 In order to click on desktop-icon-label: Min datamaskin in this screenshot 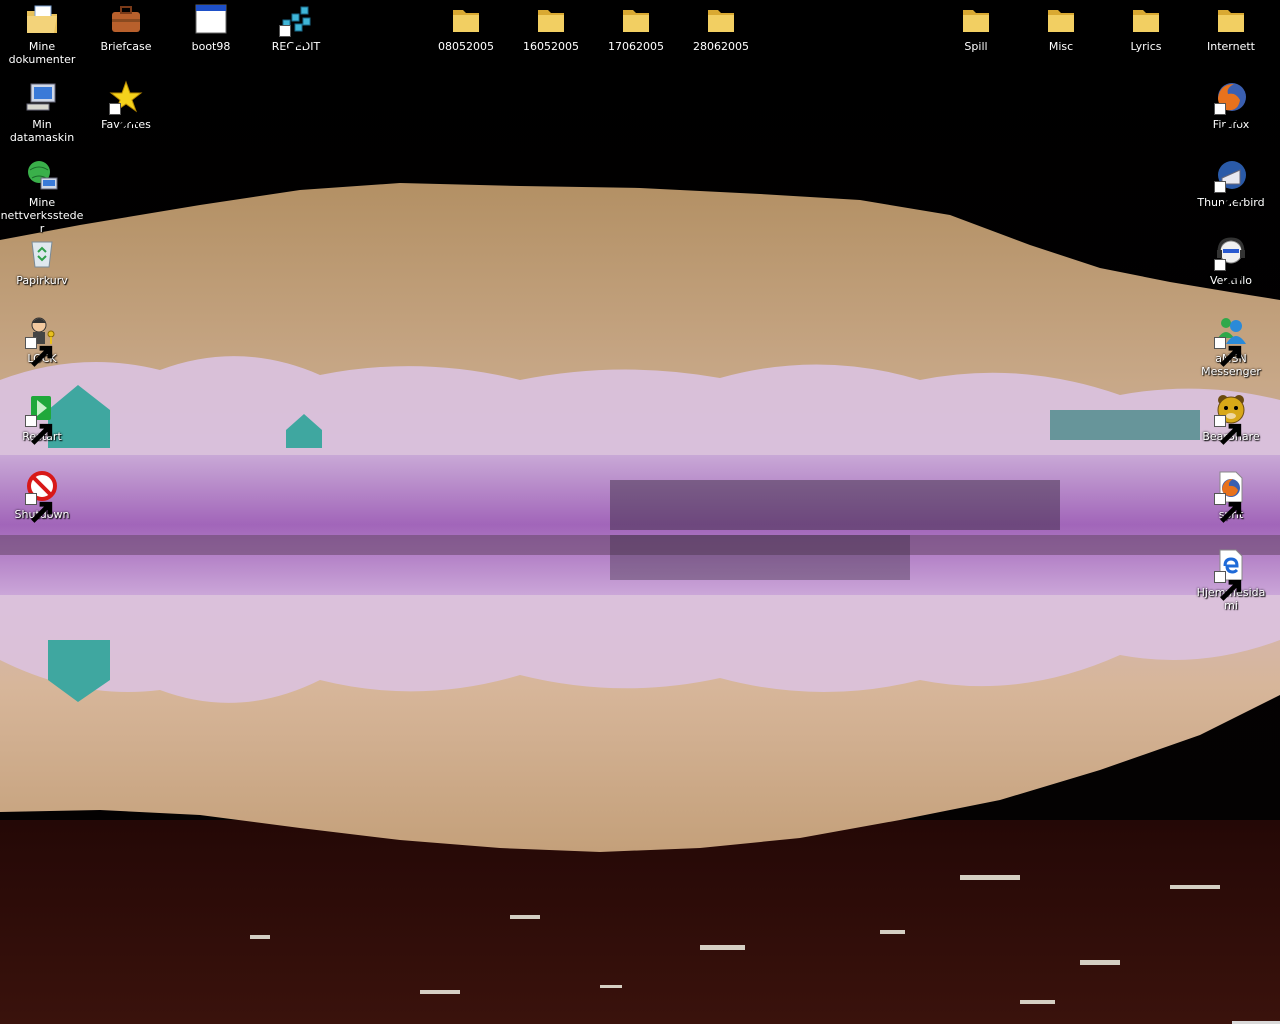, I will do `click(42, 131)`.